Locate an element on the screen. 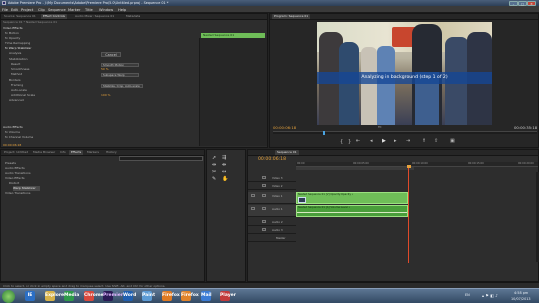  step-back-icon: ◂ is located at coordinates (371, 141).